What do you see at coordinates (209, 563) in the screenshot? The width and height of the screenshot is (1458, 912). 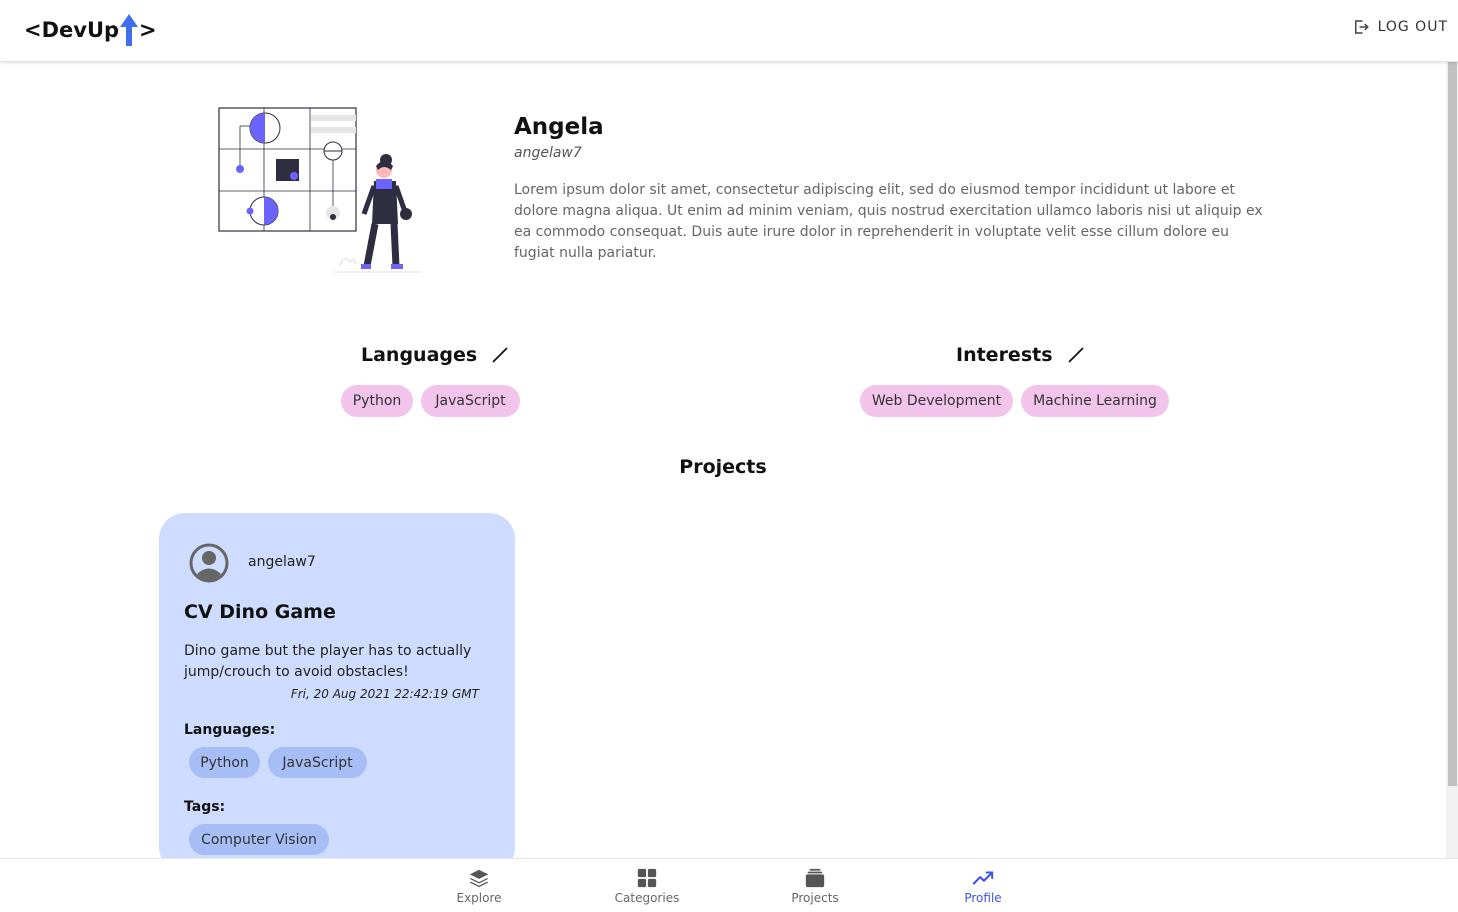 I see `user-avatar-icon` at bounding box center [209, 563].